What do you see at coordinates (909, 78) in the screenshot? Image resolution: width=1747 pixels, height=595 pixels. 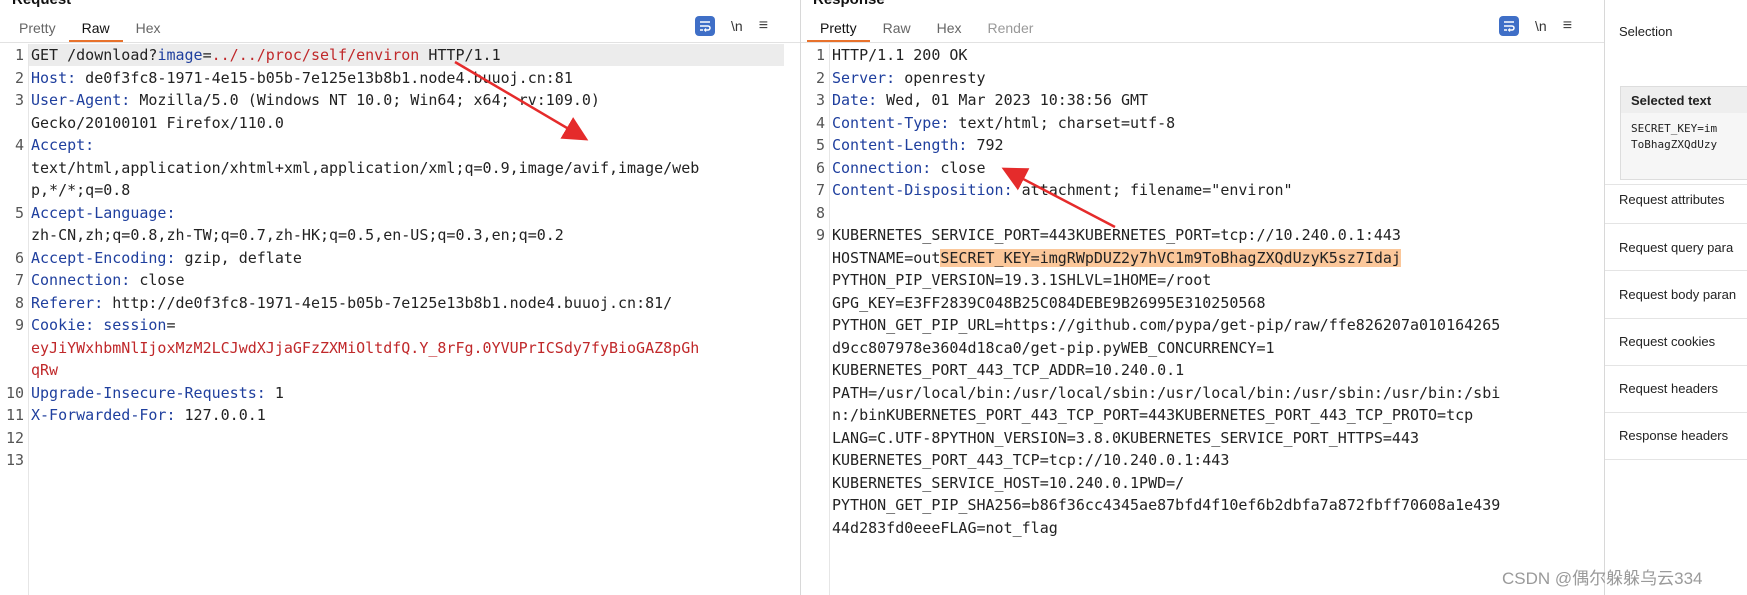 I see `line-text: Server: openresty` at bounding box center [909, 78].